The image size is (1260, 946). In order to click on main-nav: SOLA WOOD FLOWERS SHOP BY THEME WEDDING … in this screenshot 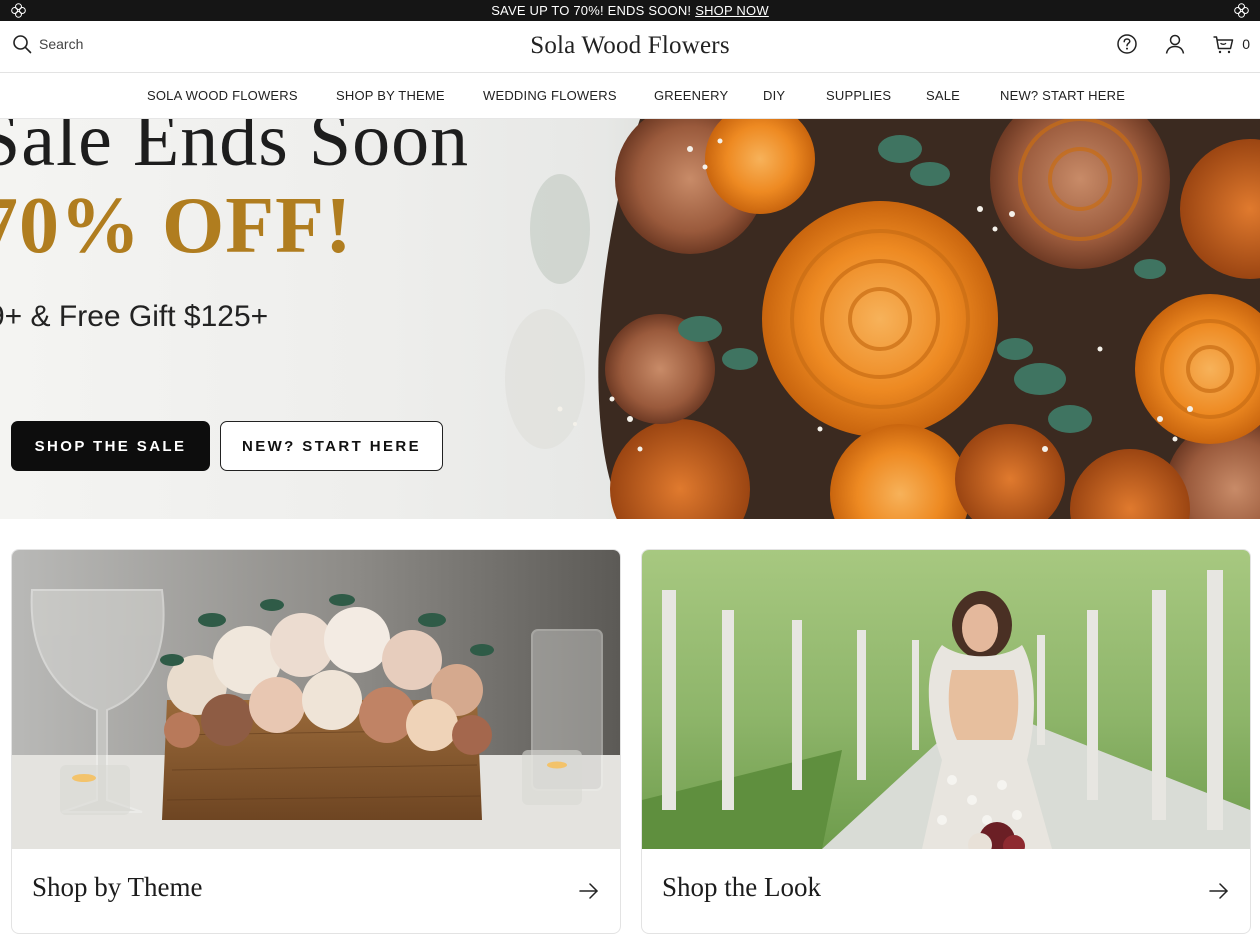, I will do `click(630, 96)`.